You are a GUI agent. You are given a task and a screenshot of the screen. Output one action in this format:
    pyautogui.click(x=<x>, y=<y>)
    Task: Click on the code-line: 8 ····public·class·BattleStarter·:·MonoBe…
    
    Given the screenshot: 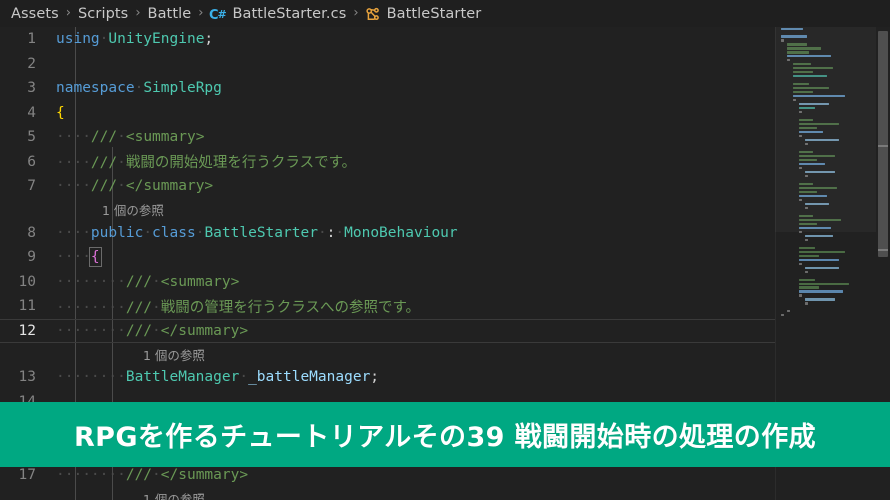 What is the action you would take?
    pyautogui.click(x=387, y=233)
    